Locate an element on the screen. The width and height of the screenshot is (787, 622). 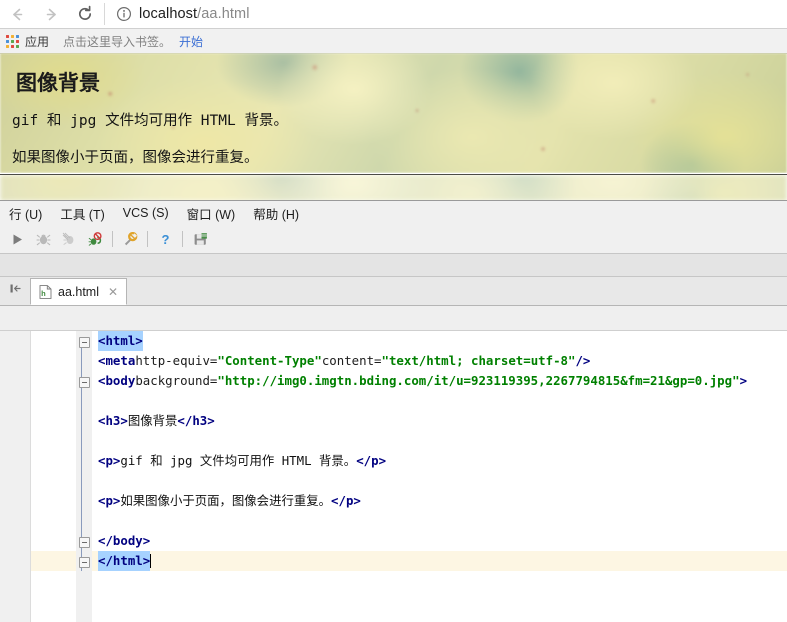
settings-wrench-icon is located at coordinates (130, 239).